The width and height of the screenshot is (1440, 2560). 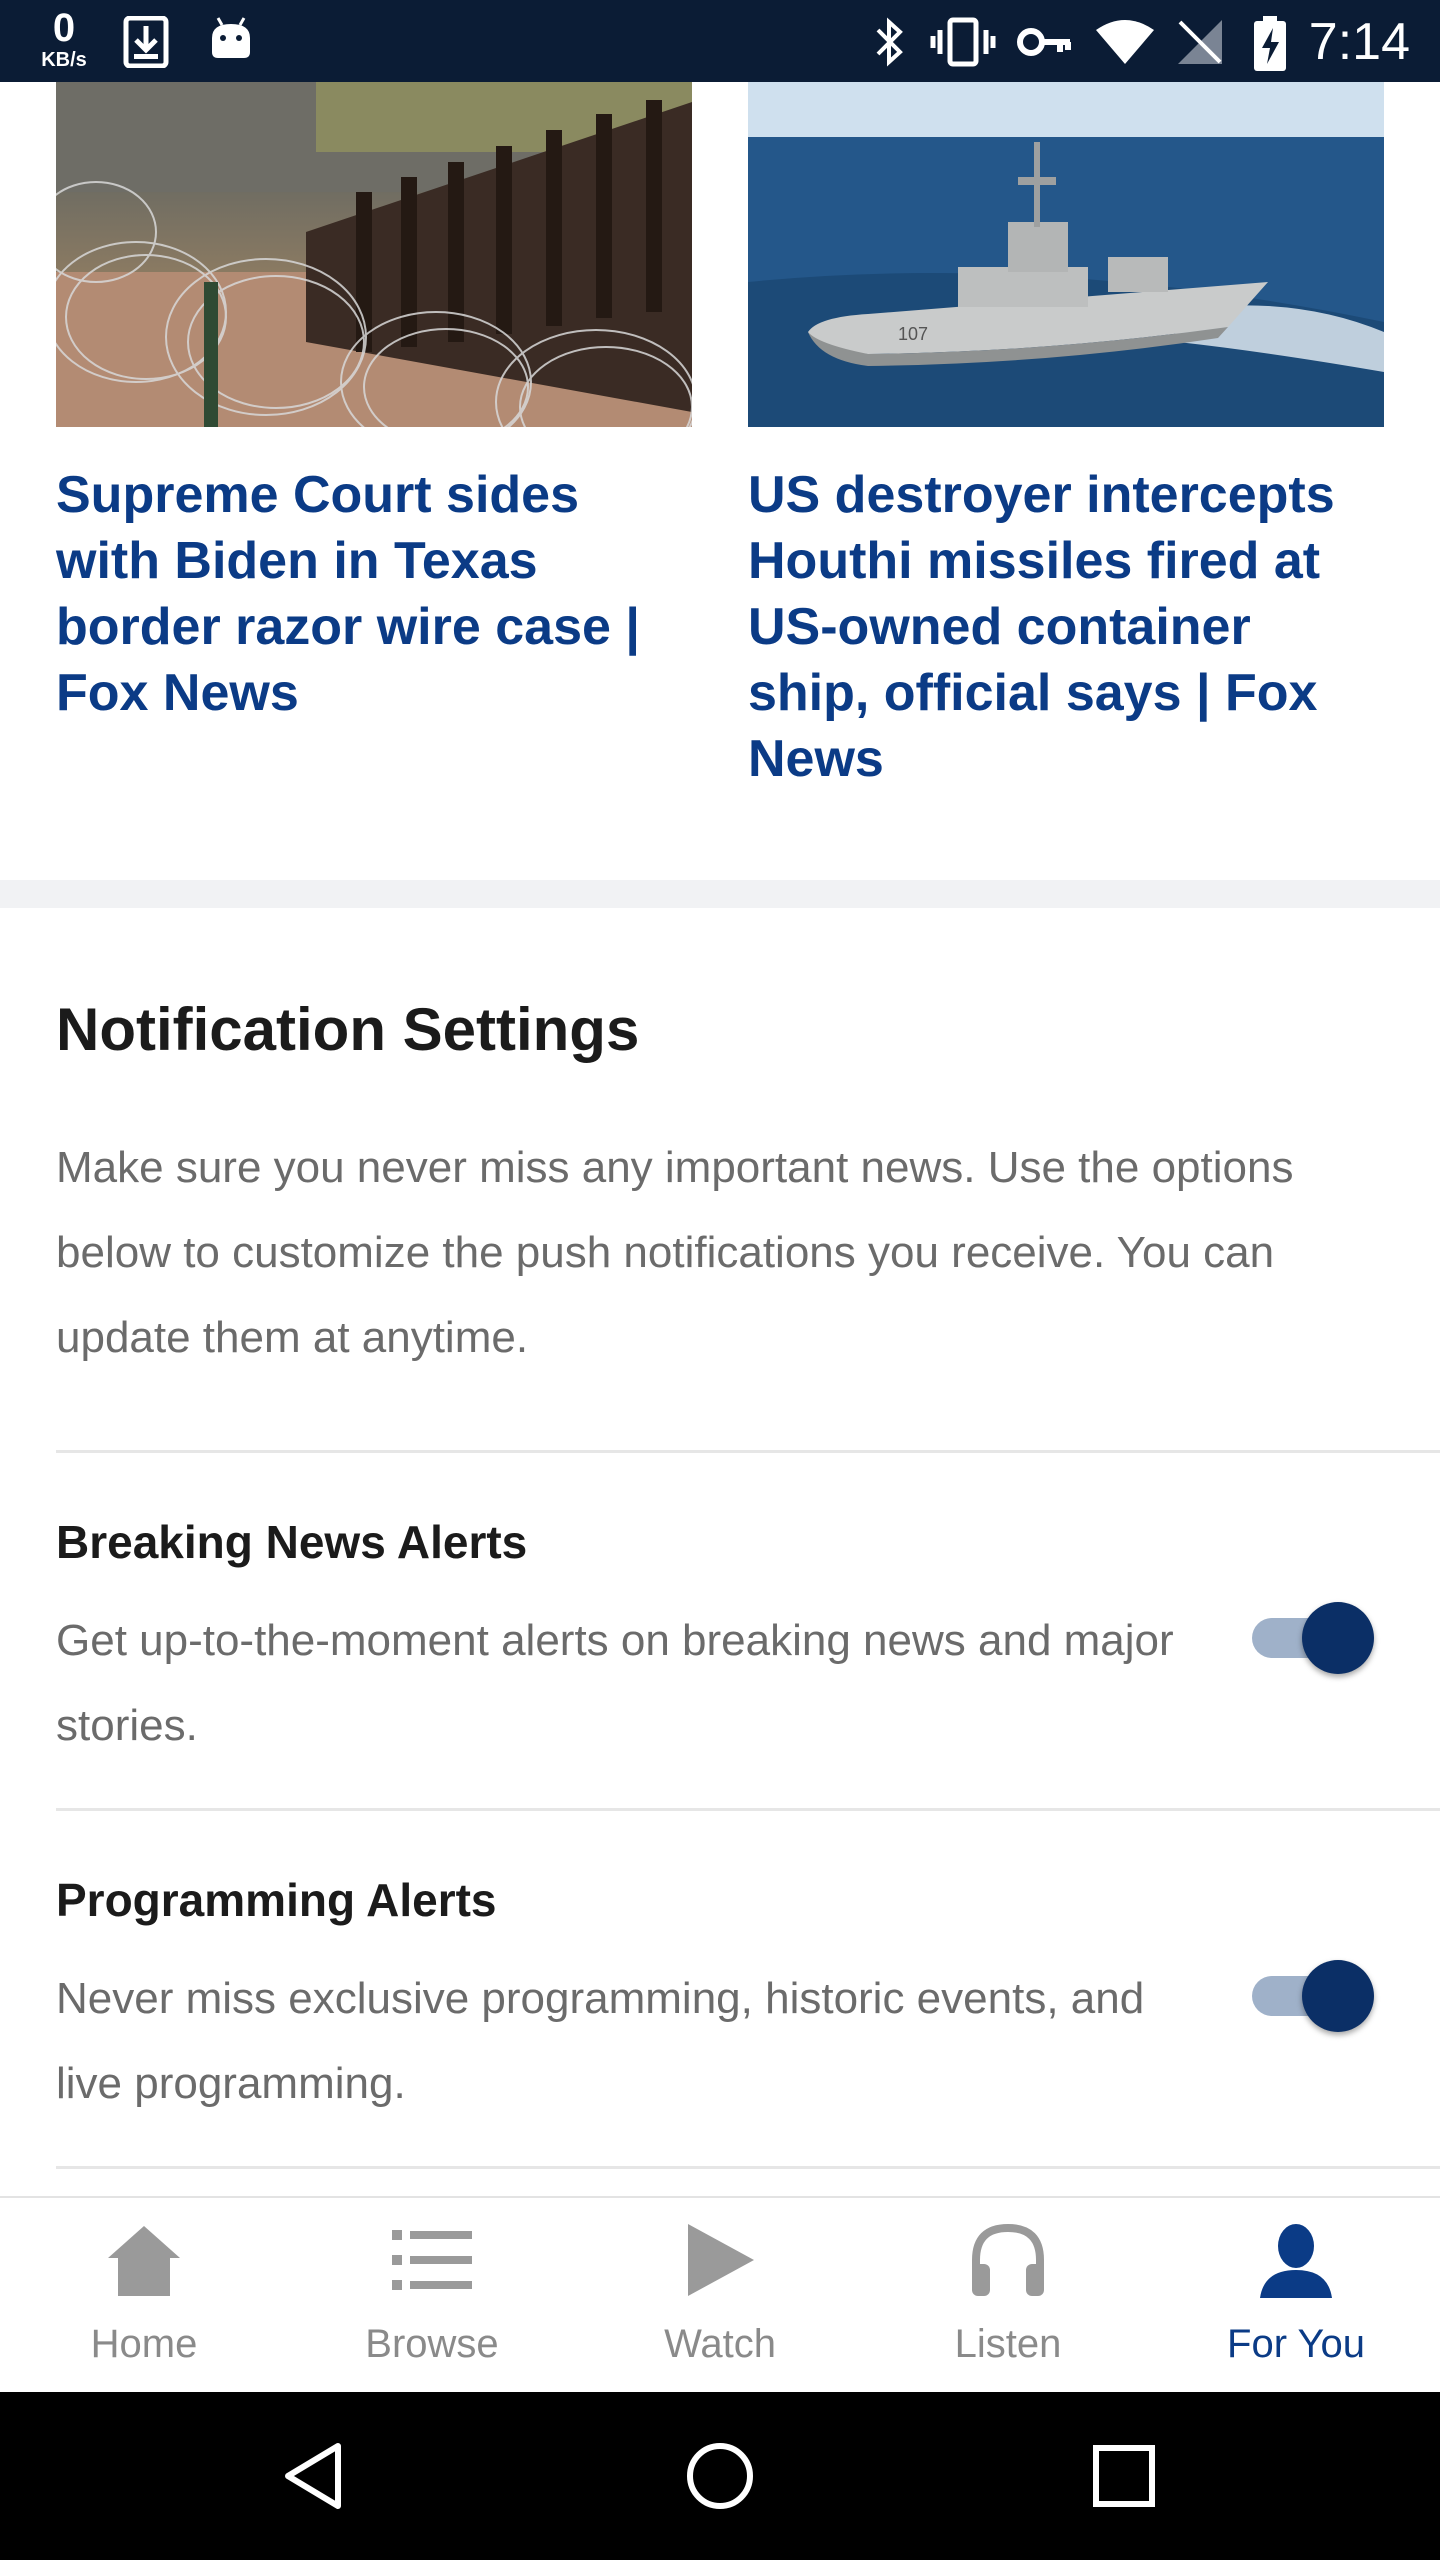 I want to click on programming-alerts-toggle, so click(x=1313, y=1994).